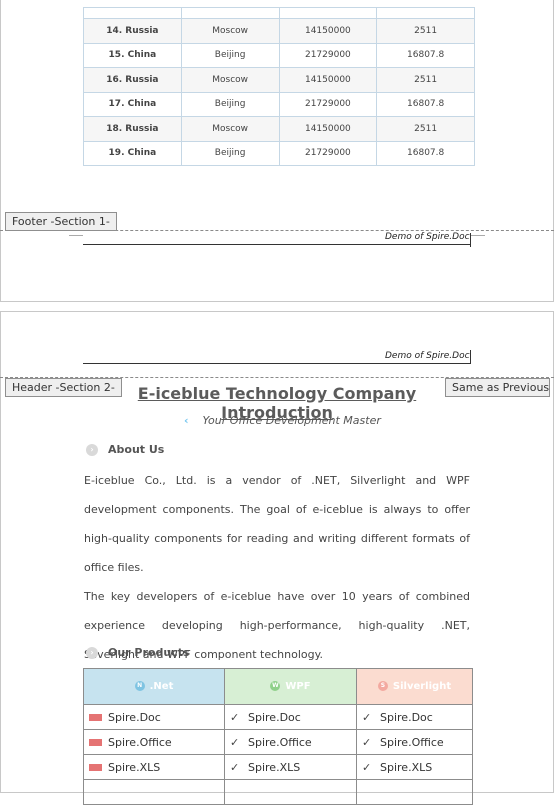  Describe the element at coordinates (149, 652) in the screenshot. I see `products-heading-text: Our Products` at that location.